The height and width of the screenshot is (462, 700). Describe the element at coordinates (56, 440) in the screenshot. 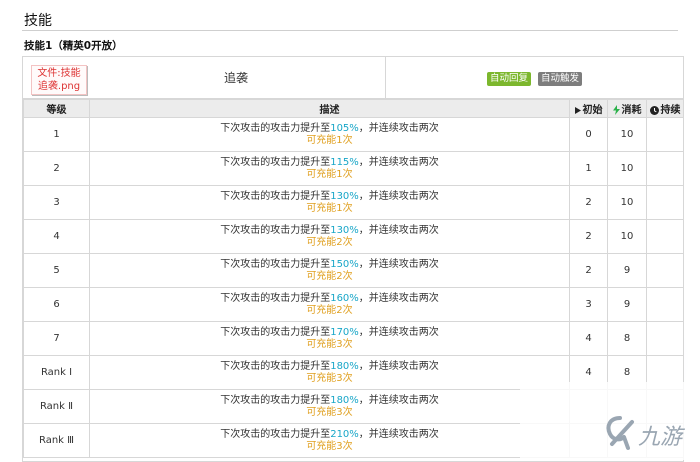

I see `level-cell: Rank Ⅲ` at that location.